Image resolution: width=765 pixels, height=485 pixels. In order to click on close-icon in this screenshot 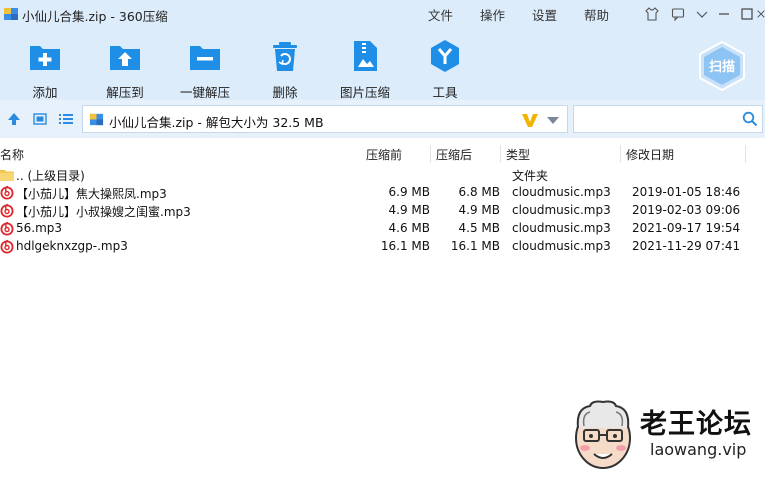, I will do `click(761, 14)`.